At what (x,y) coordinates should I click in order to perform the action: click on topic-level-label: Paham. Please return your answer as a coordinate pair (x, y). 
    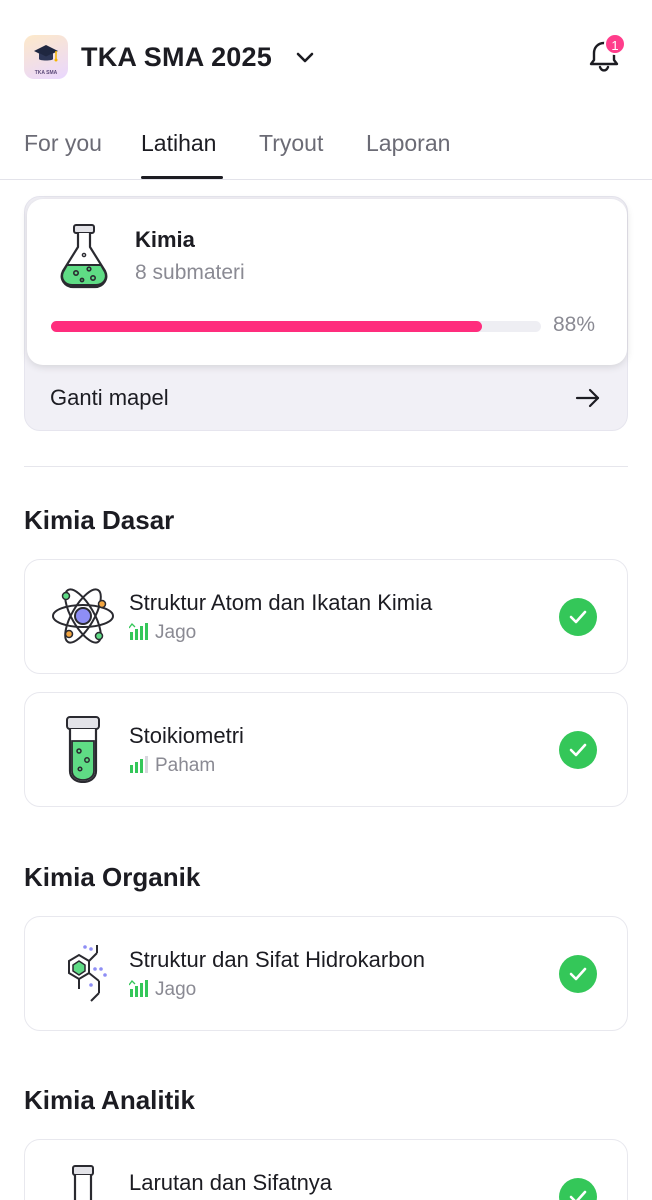
    Looking at the image, I should click on (185, 765).